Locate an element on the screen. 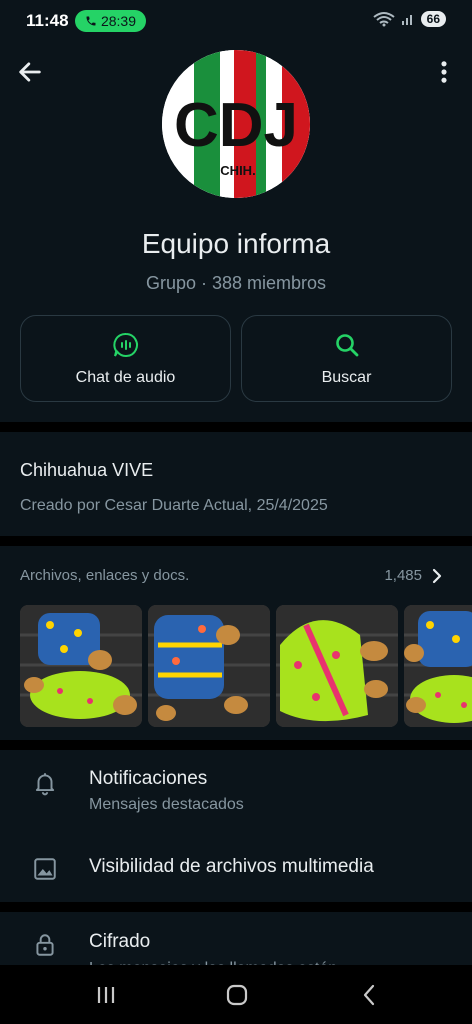 Image resolution: width=472 pixels, height=1024 pixels. audio-chat-icon is located at coordinates (125, 344).